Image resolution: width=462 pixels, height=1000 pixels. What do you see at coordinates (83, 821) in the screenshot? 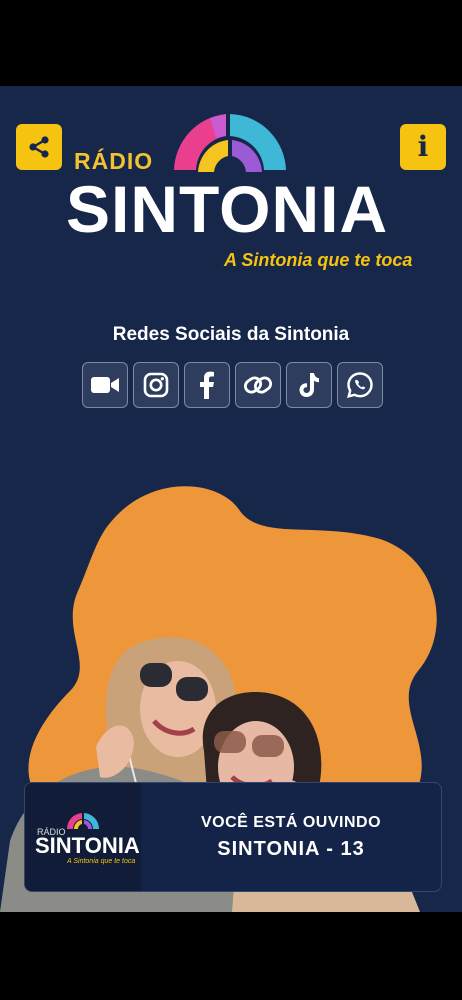
I see `mini-logo-arc` at bounding box center [83, 821].